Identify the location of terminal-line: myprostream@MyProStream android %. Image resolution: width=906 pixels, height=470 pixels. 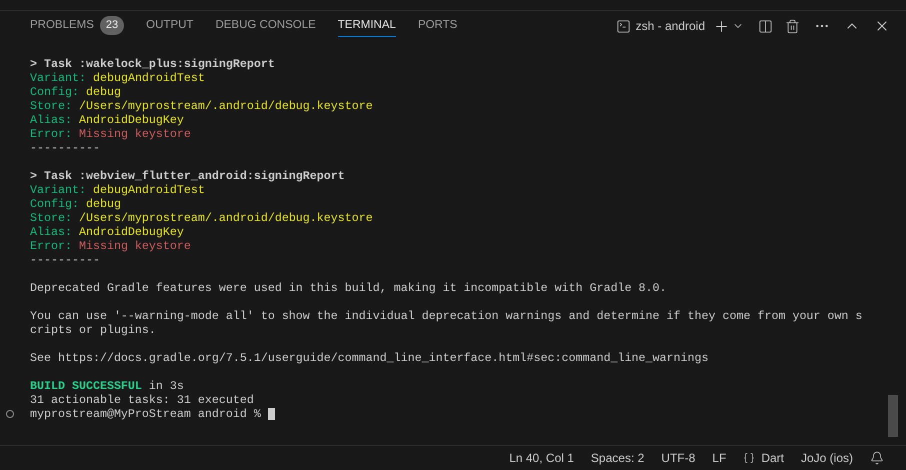
(145, 414).